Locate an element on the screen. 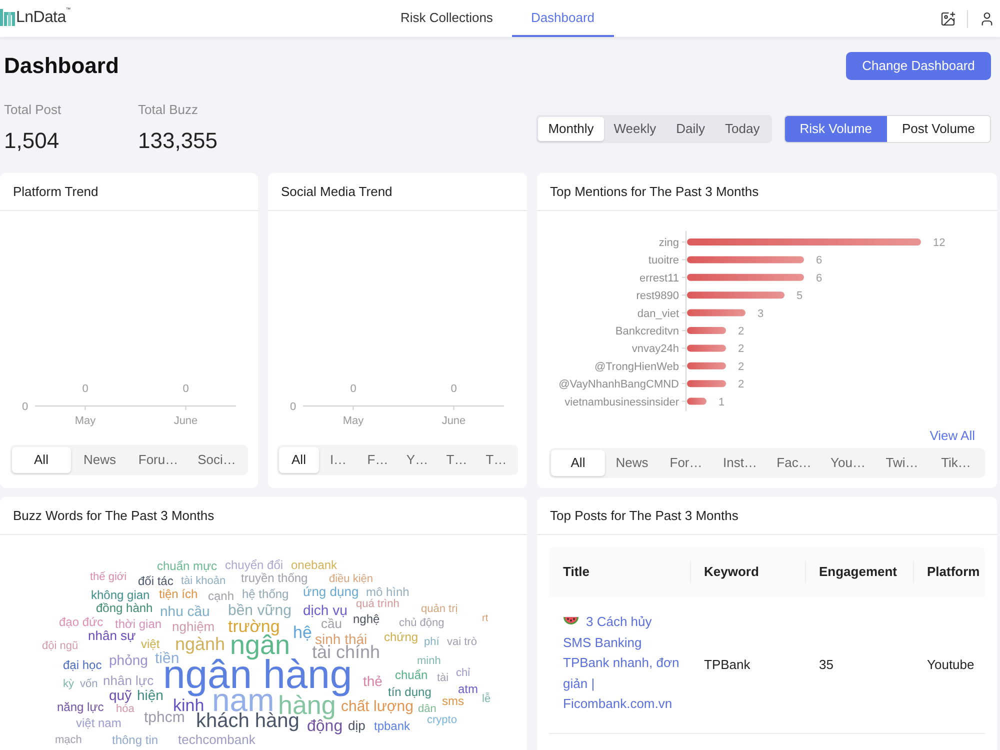  table-cell-text: TPBank is located at coordinates (727, 665).